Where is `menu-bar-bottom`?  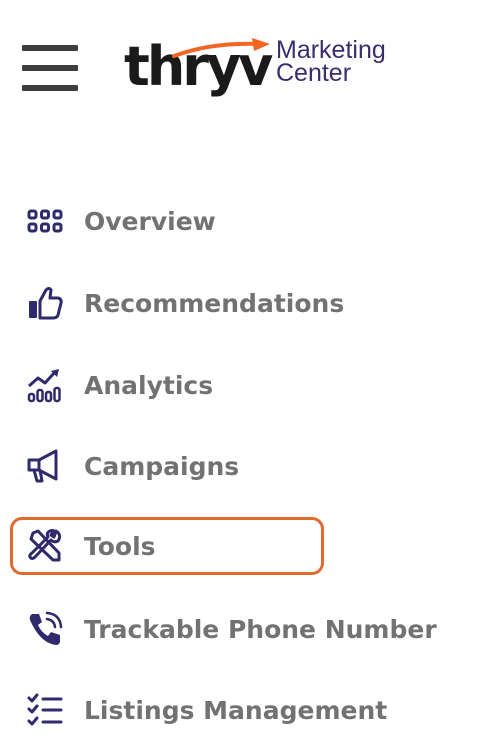
menu-bar-bottom is located at coordinates (50, 88).